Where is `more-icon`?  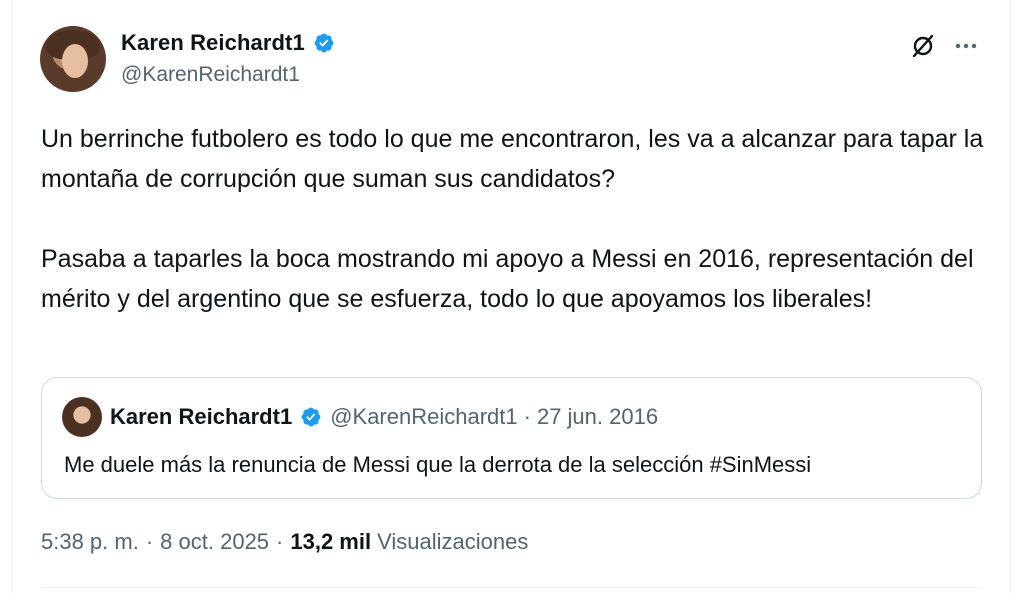
more-icon is located at coordinates (966, 46).